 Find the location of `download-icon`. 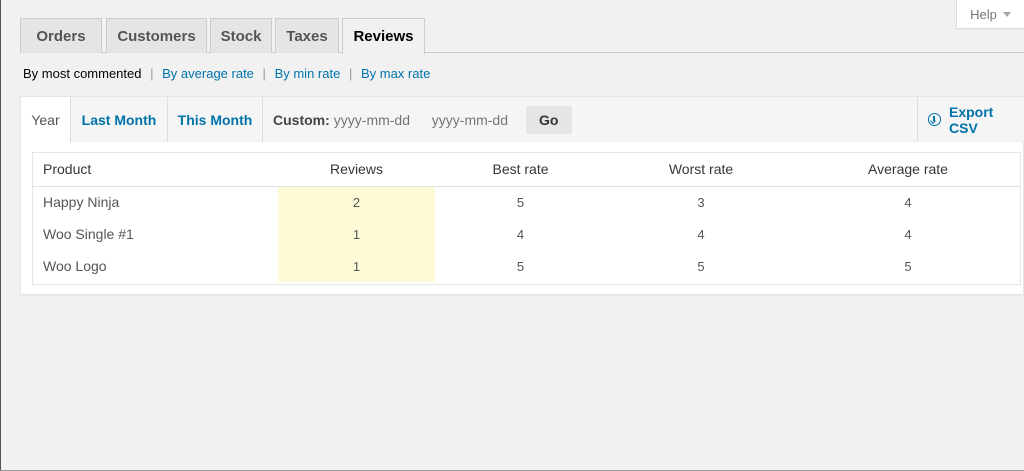

download-icon is located at coordinates (934, 119).